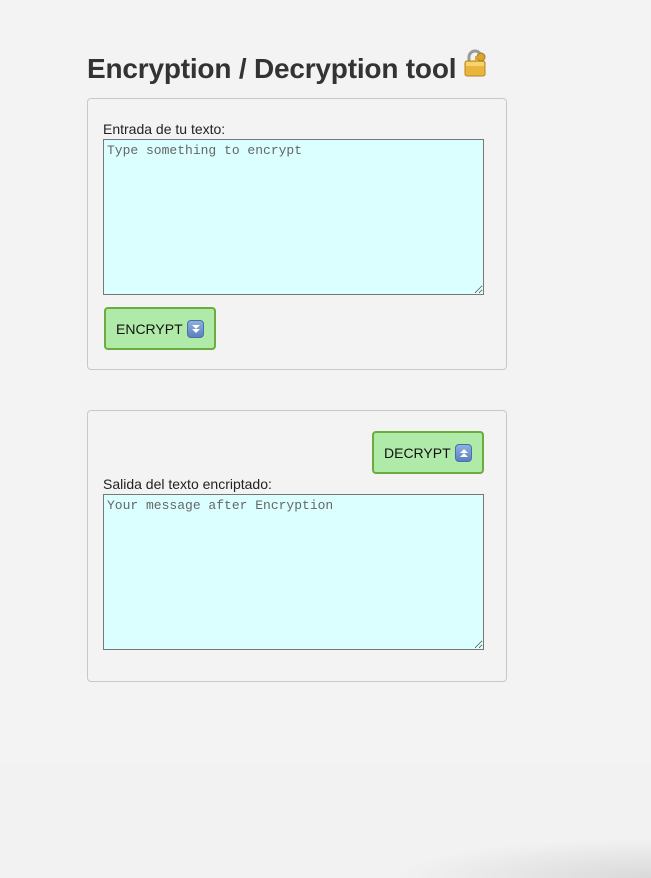  I want to click on encrypted-output-textarea, so click(293, 572).